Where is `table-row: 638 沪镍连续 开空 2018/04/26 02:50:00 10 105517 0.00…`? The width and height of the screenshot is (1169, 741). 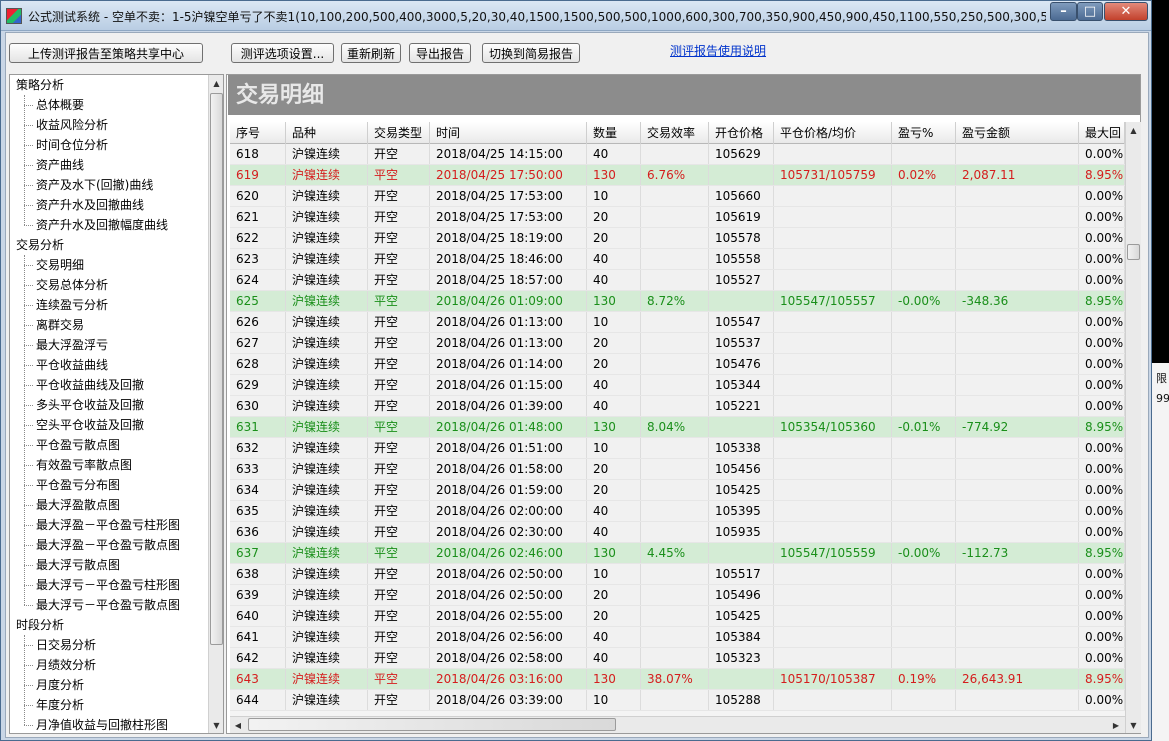 table-row: 638 沪镍连续 开空 2018/04/26 02:50:00 10 105517 0.00… is located at coordinates (677, 574).